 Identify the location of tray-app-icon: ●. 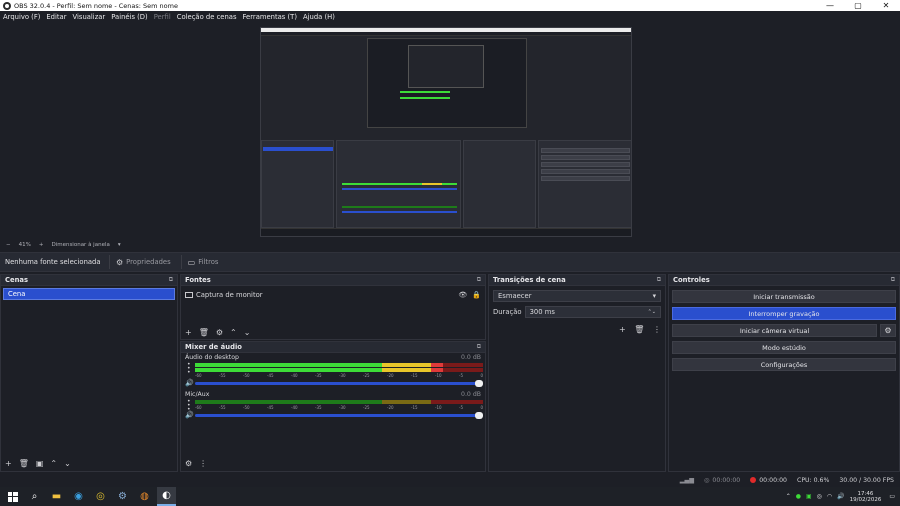
(798, 496).